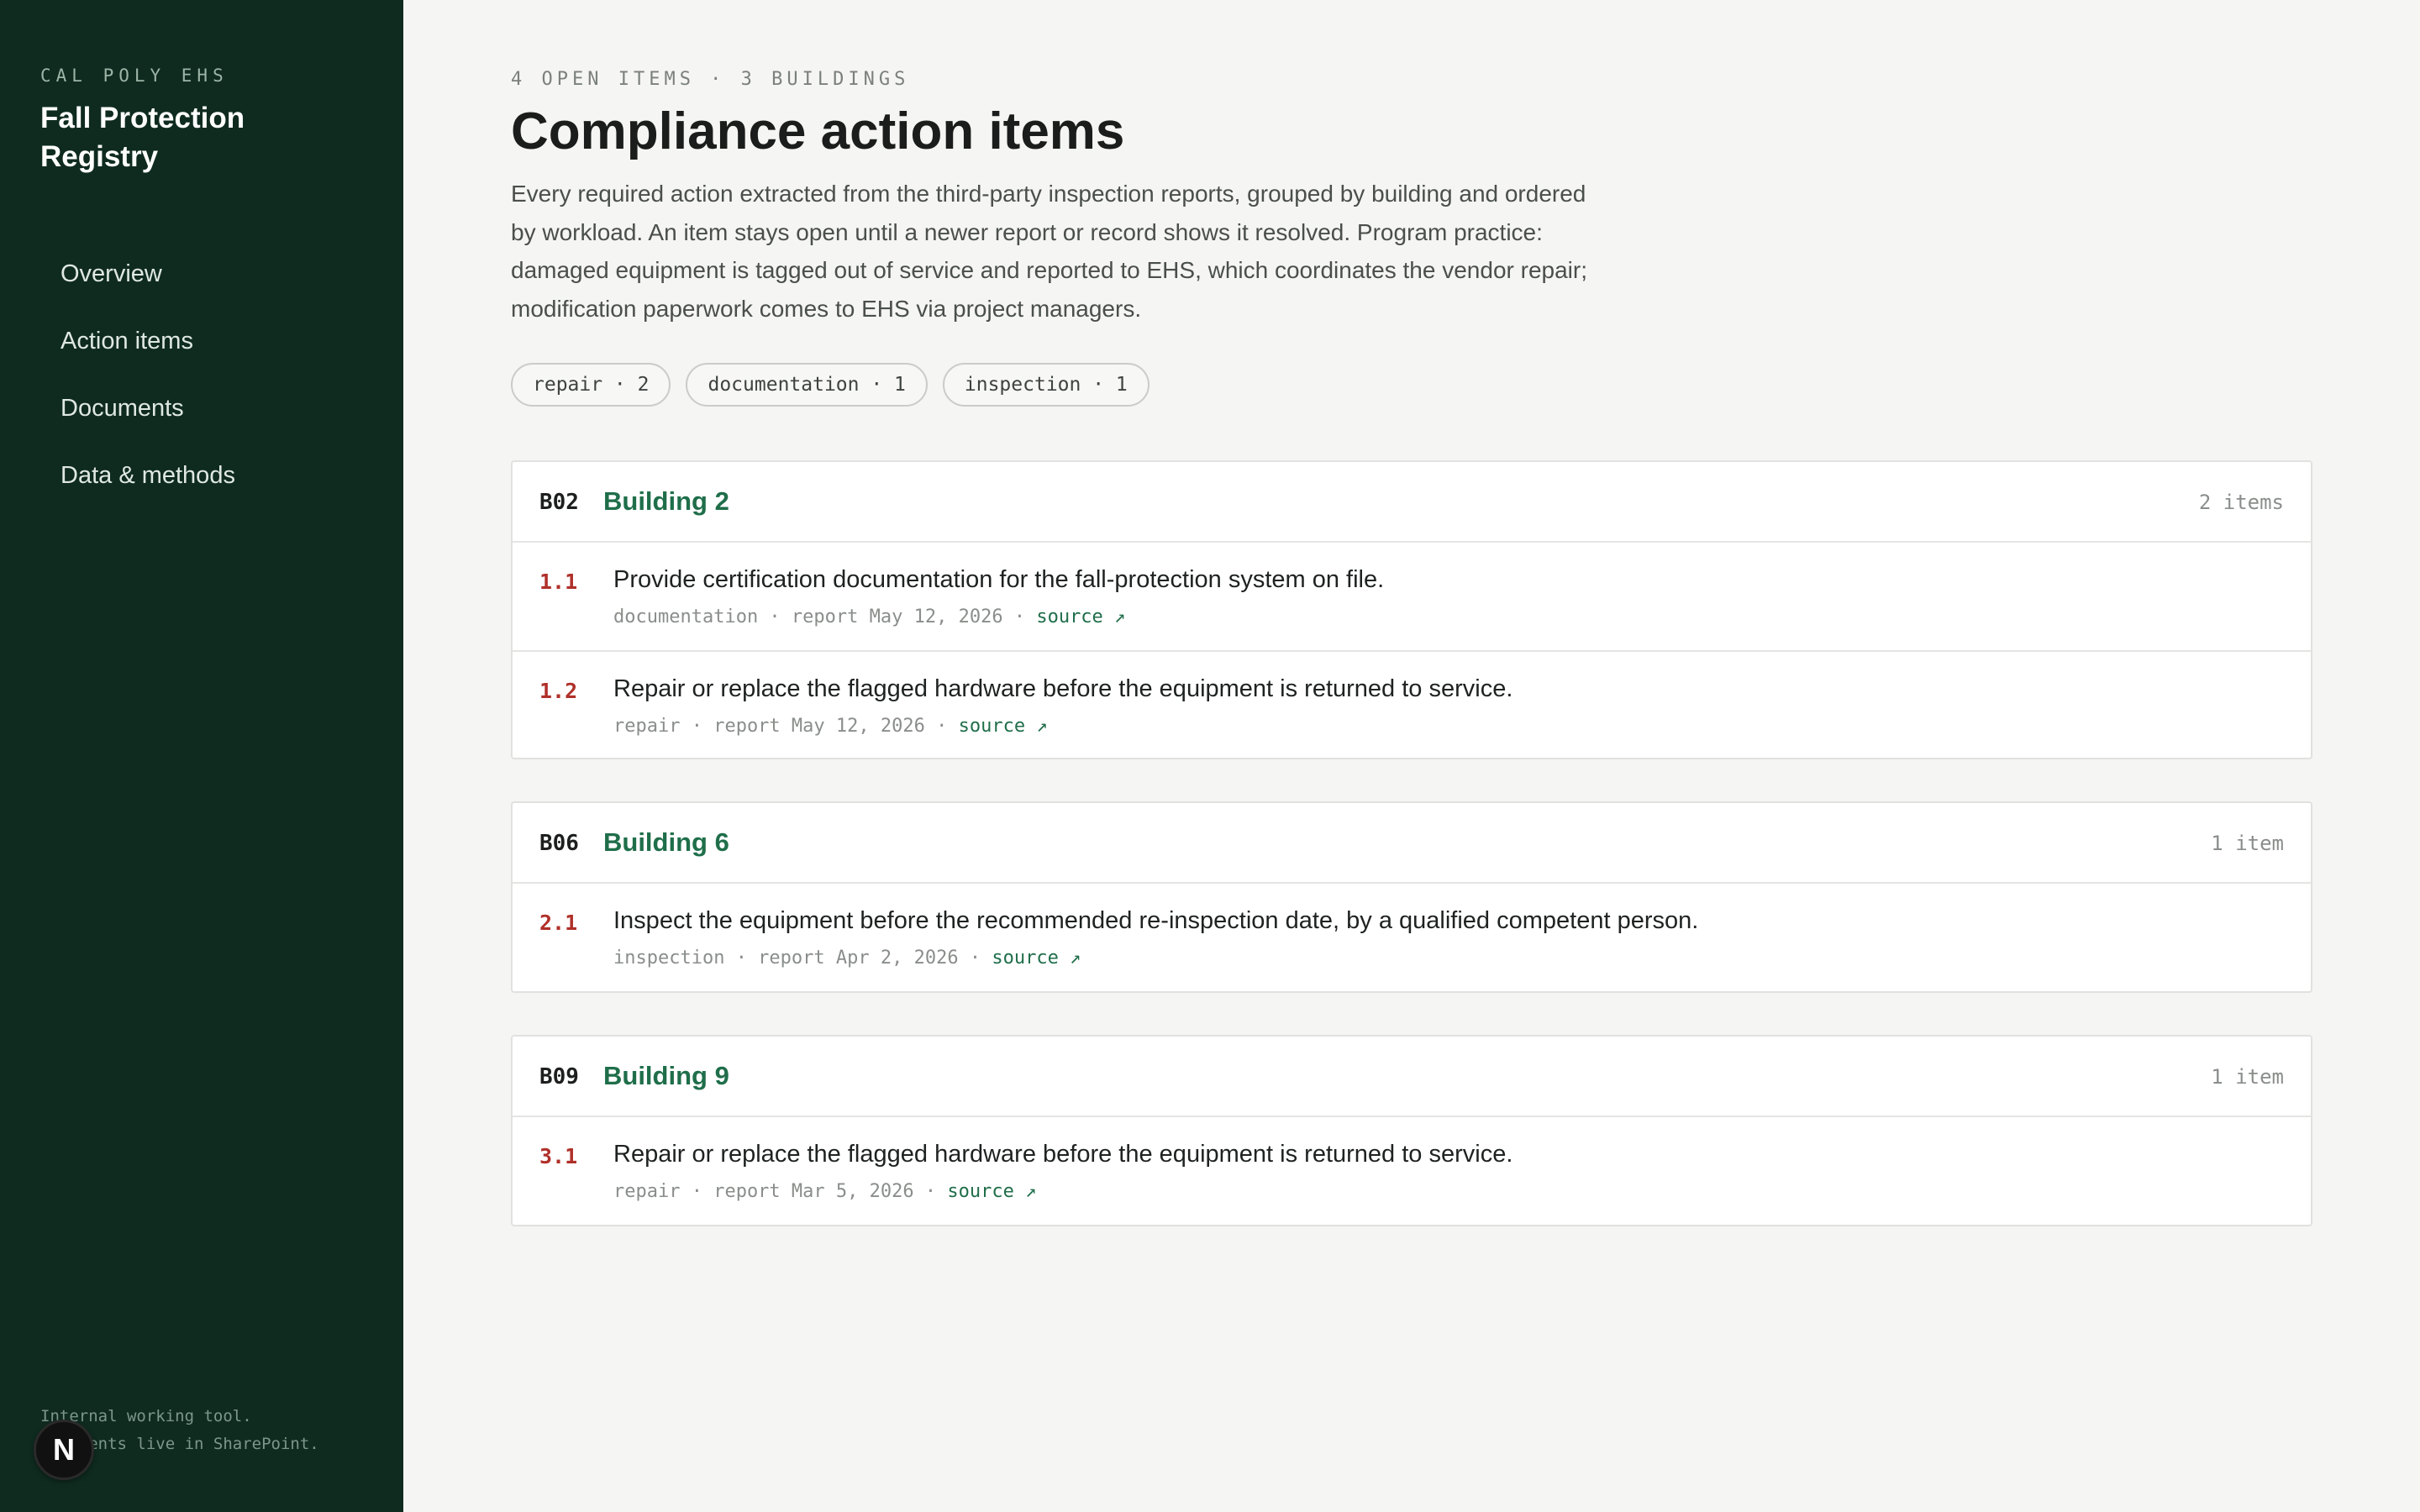 This screenshot has height=1512, width=2420. I want to click on item-meta-text: repair · report Mar 5, 2026 ·, so click(780, 1191).